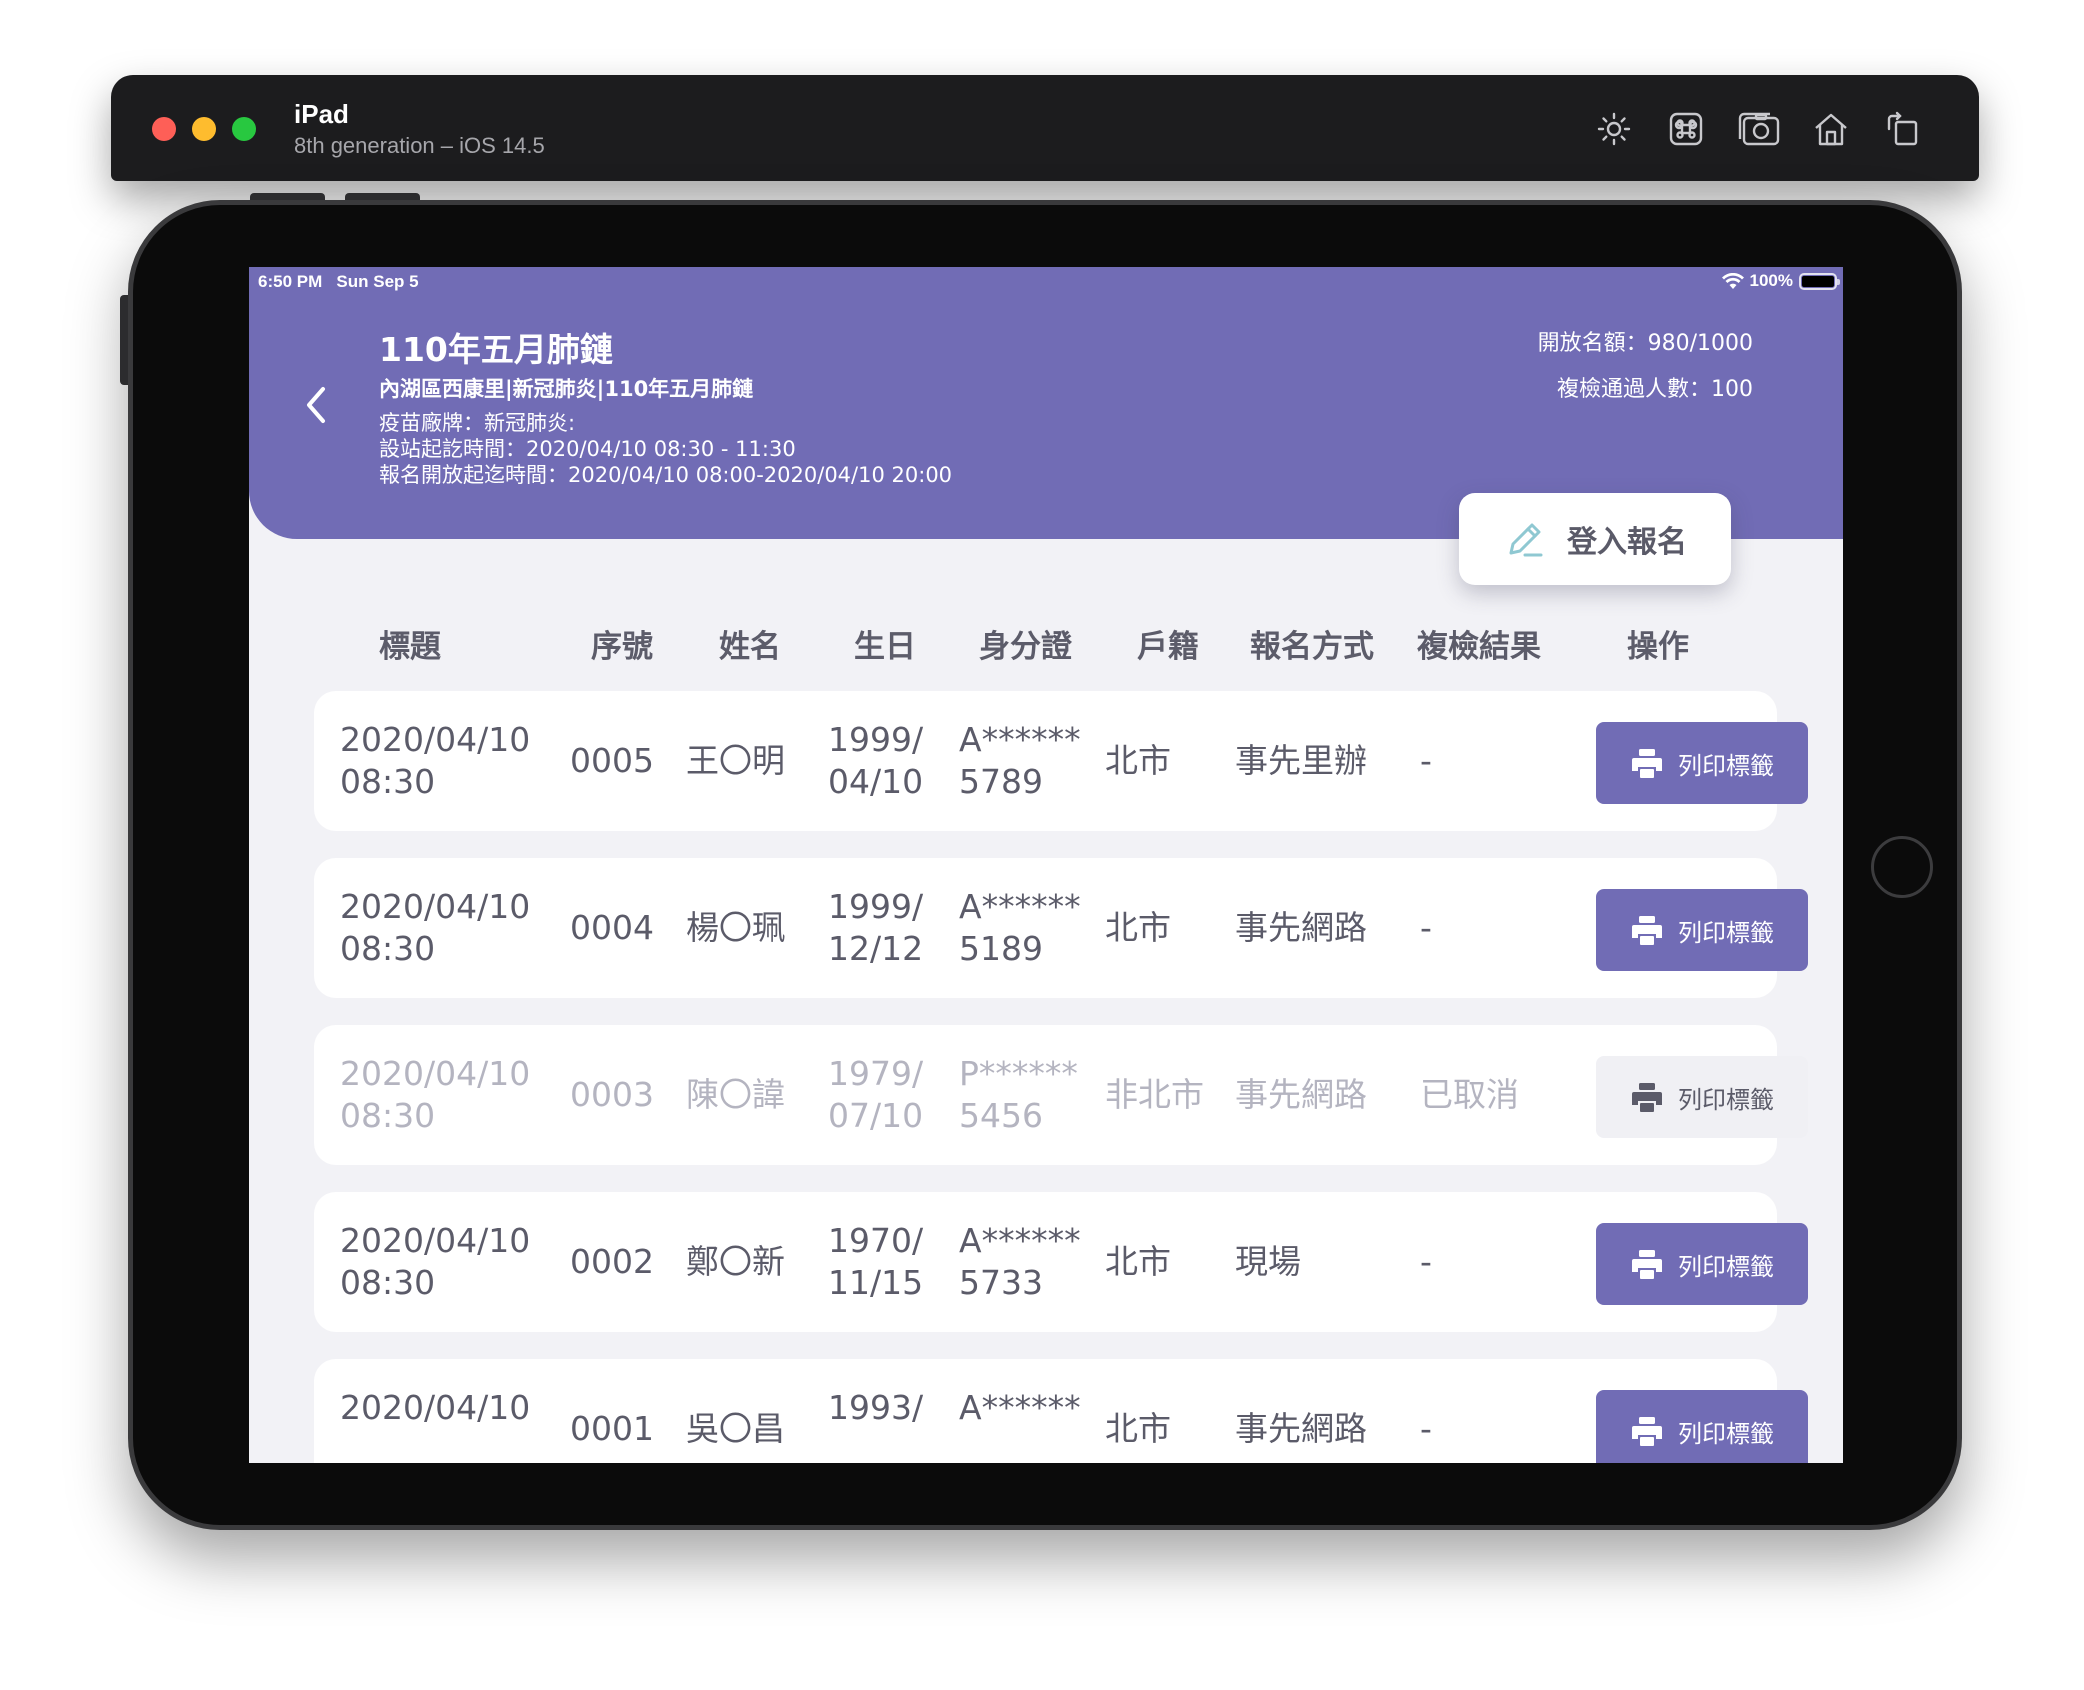  I want to click on row-method: 現場, so click(1268, 1261).